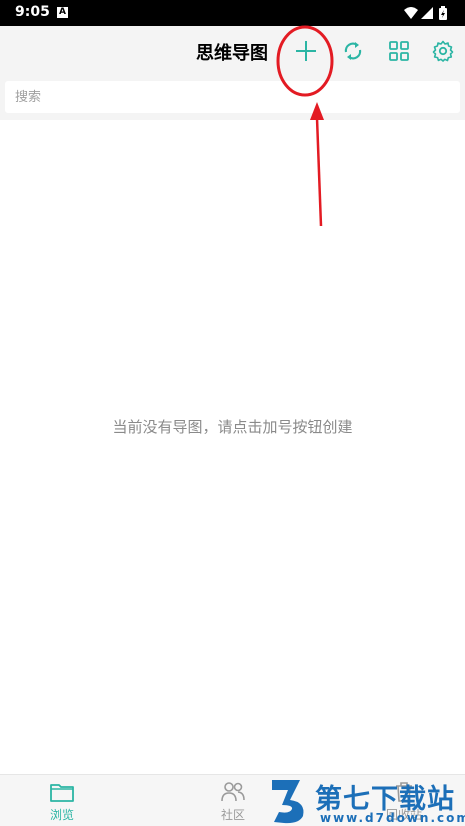  I want to click on watermark: 第七下载站 www.d7down.com, so click(367, 801).